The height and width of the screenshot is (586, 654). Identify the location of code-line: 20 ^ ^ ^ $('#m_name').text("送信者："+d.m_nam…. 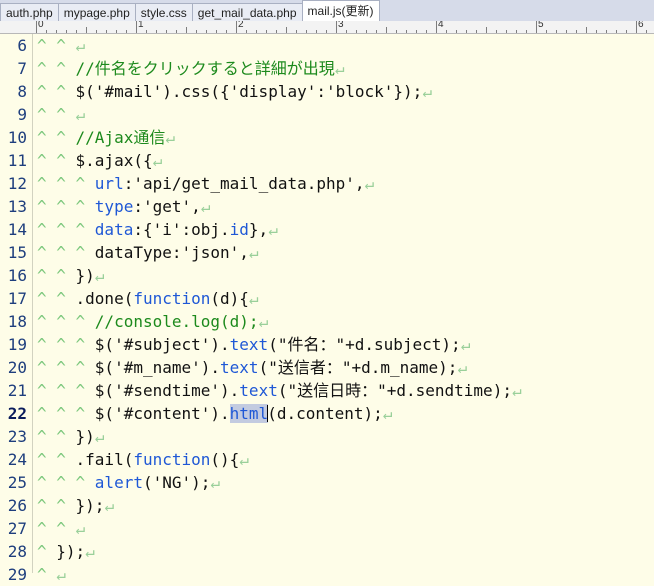
(331, 367).